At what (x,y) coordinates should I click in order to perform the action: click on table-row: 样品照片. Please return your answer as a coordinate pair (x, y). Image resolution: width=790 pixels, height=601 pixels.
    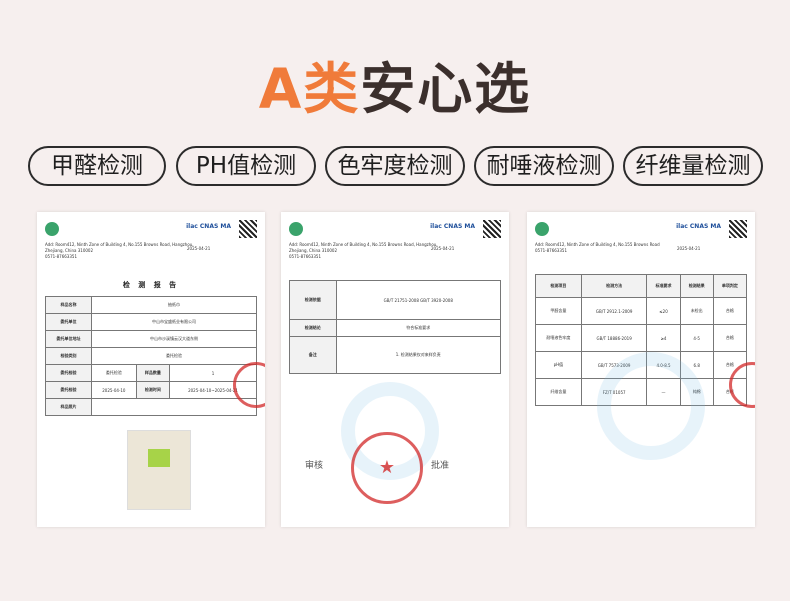
    Looking at the image, I should click on (151, 407).